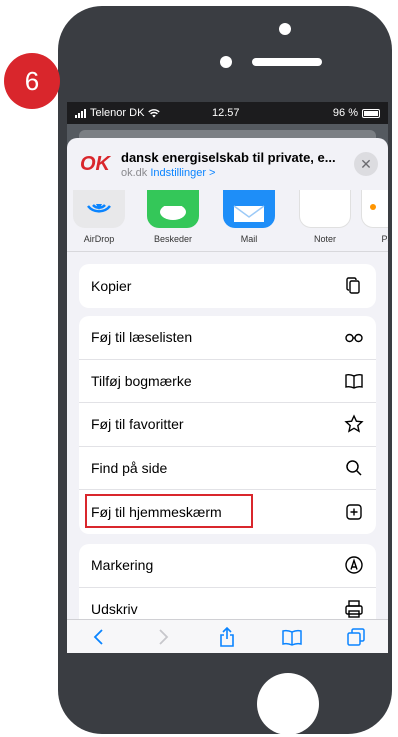  I want to click on share-button, so click(227, 637).